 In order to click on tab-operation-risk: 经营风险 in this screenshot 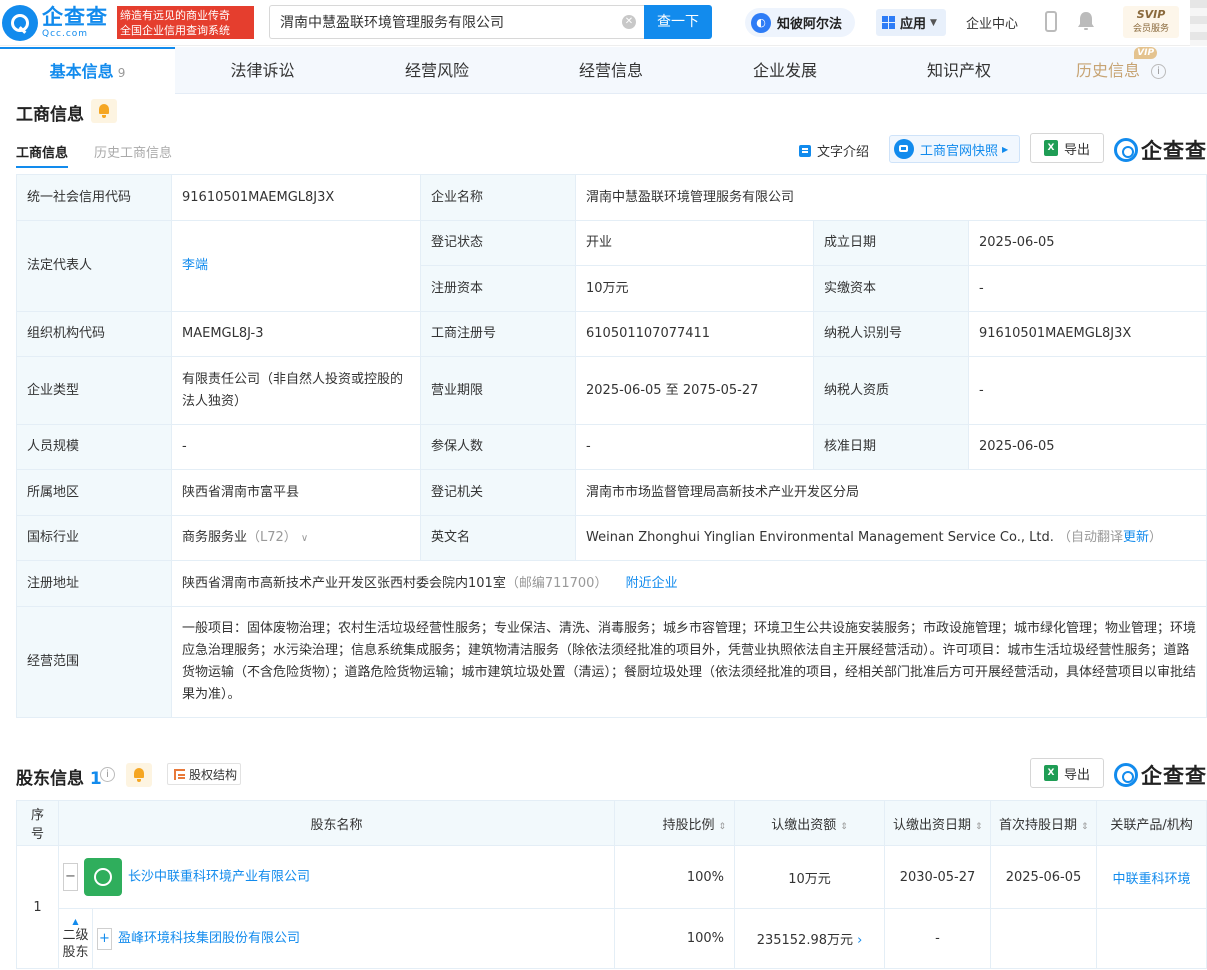, I will do `click(437, 70)`.